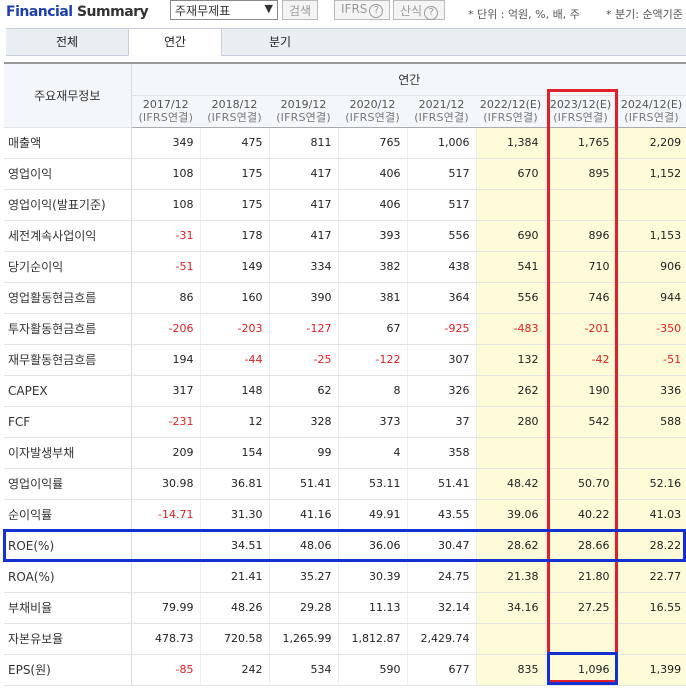  What do you see at coordinates (234, 360) in the screenshot?
I see `table-cell: -44` at bounding box center [234, 360].